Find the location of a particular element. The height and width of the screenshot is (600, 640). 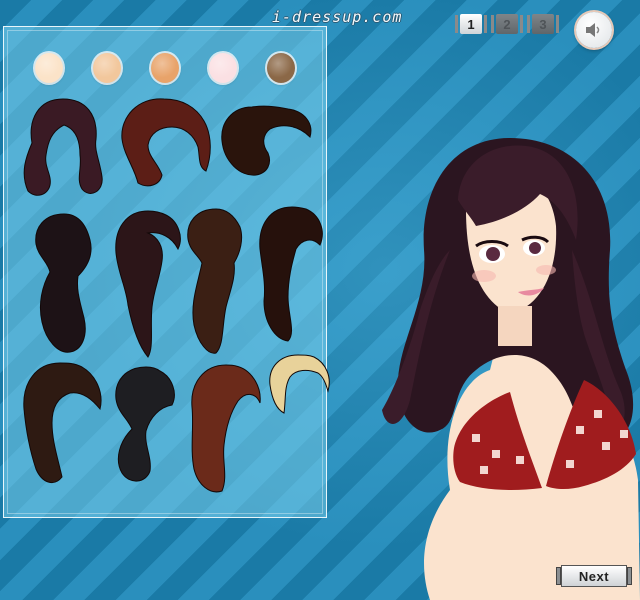

page-selector: 1 2 3 is located at coordinates (507, 24).